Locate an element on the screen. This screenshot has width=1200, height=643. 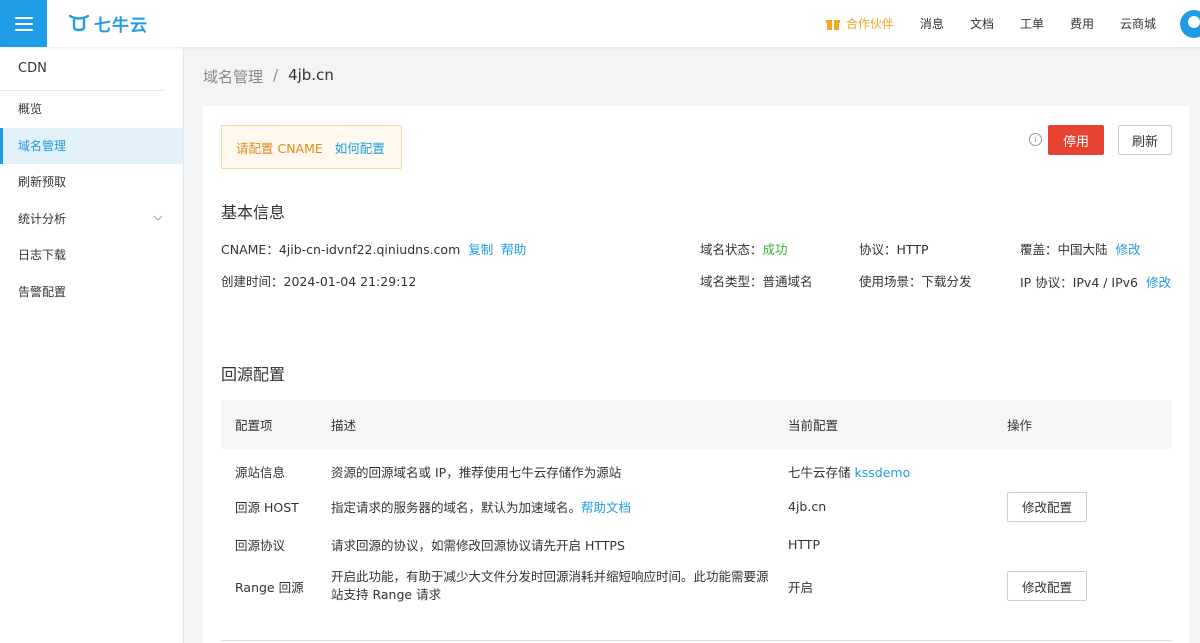
row-item: Range 回源 is located at coordinates (269, 587).